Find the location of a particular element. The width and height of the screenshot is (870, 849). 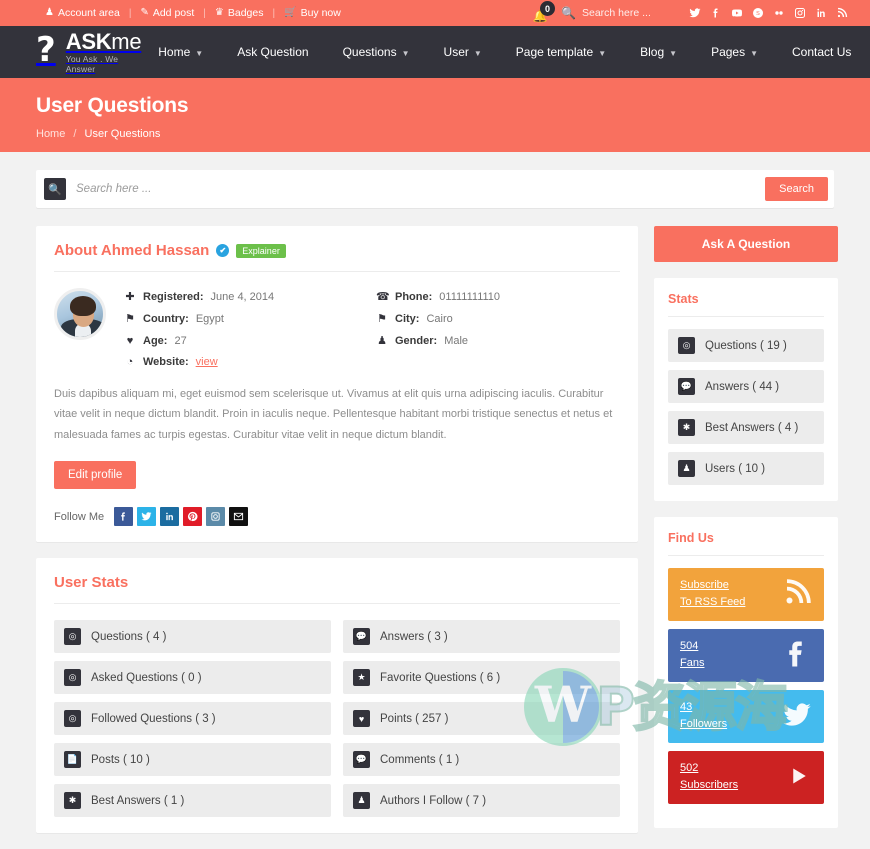

svg-text: S is located at coordinates (758, 14).